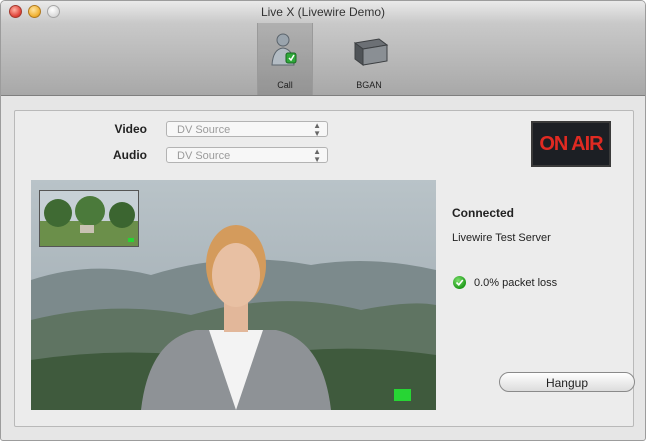 This screenshot has width=650, height=443. I want to click on local-preview-pip, so click(89, 218).